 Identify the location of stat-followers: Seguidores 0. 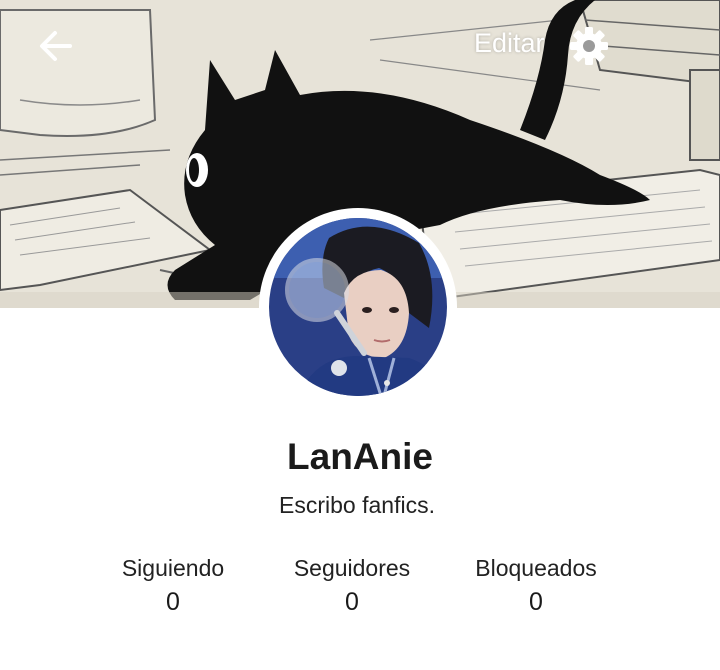
(352, 586).